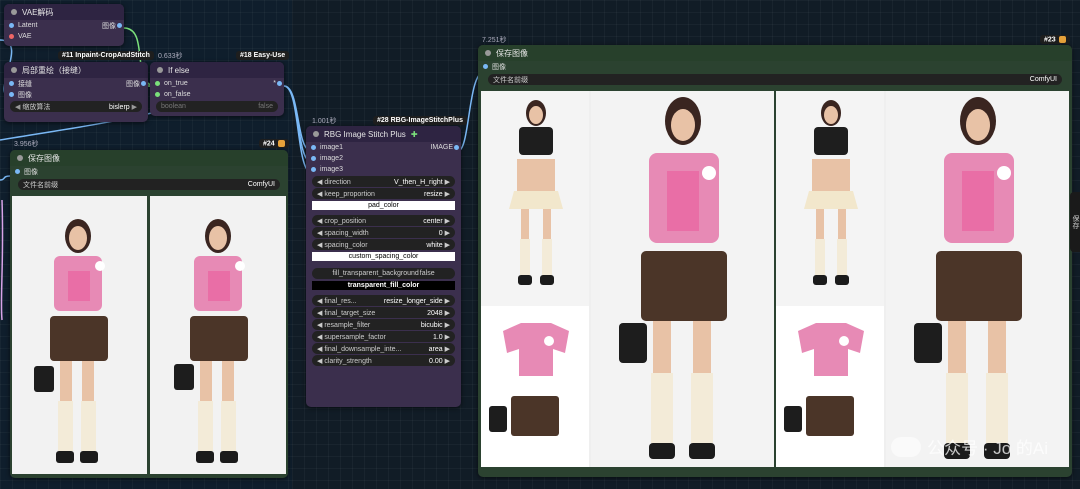  I want to click on node-header: 局部重绘（接缝）, so click(76, 70).